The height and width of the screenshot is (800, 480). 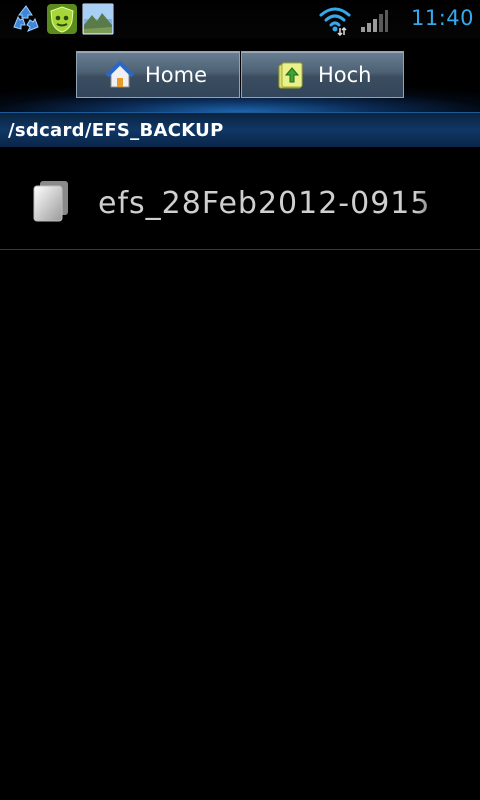 What do you see at coordinates (98, 19) in the screenshot?
I see `photo-icon` at bounding box center [98, 19].